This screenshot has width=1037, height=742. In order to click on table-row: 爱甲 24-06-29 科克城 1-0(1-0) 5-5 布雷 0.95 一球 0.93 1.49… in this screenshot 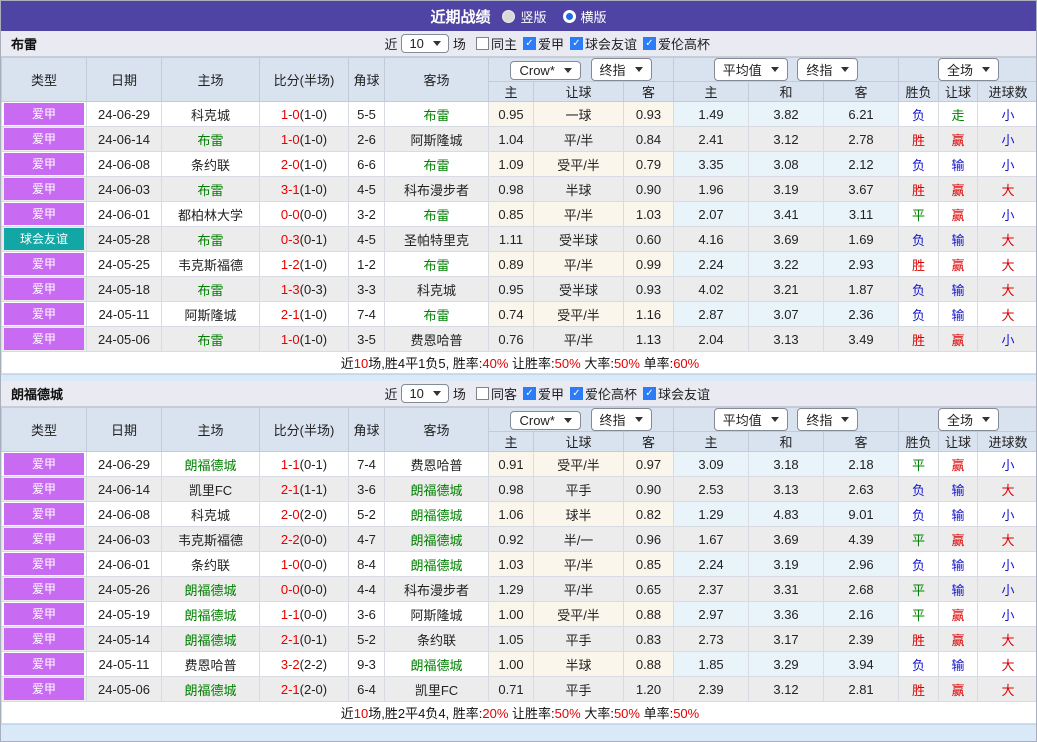, I will do `click(518, 114)`.